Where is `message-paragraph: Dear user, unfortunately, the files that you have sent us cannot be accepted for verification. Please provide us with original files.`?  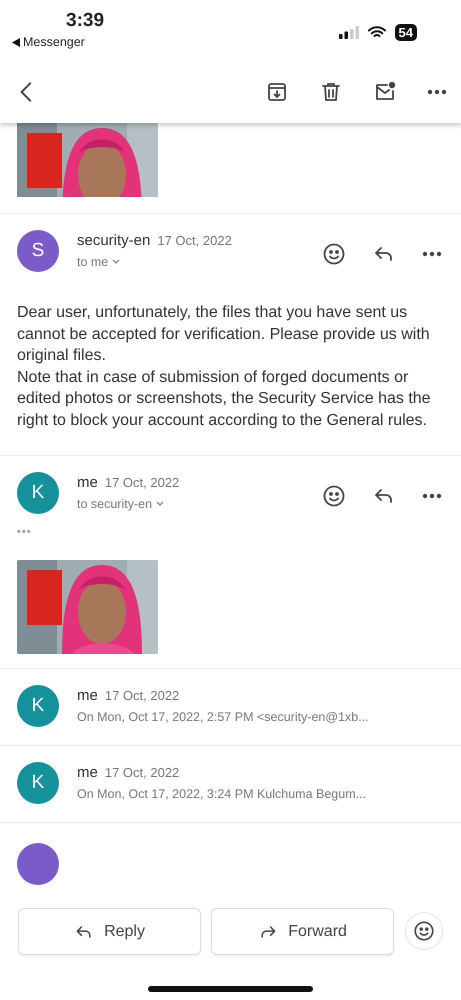
message-paragraph: Dear user, unfortunately, the files that you have sent us cannot be accepted for verification. Please provide us with original files. is located at coordinates (224, 334).